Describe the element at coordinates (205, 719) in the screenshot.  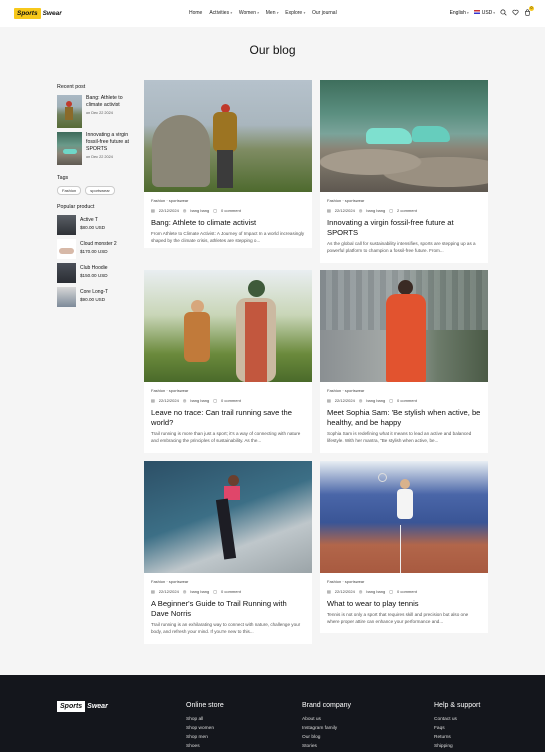
I see `footer-link: Shop all` at that location.